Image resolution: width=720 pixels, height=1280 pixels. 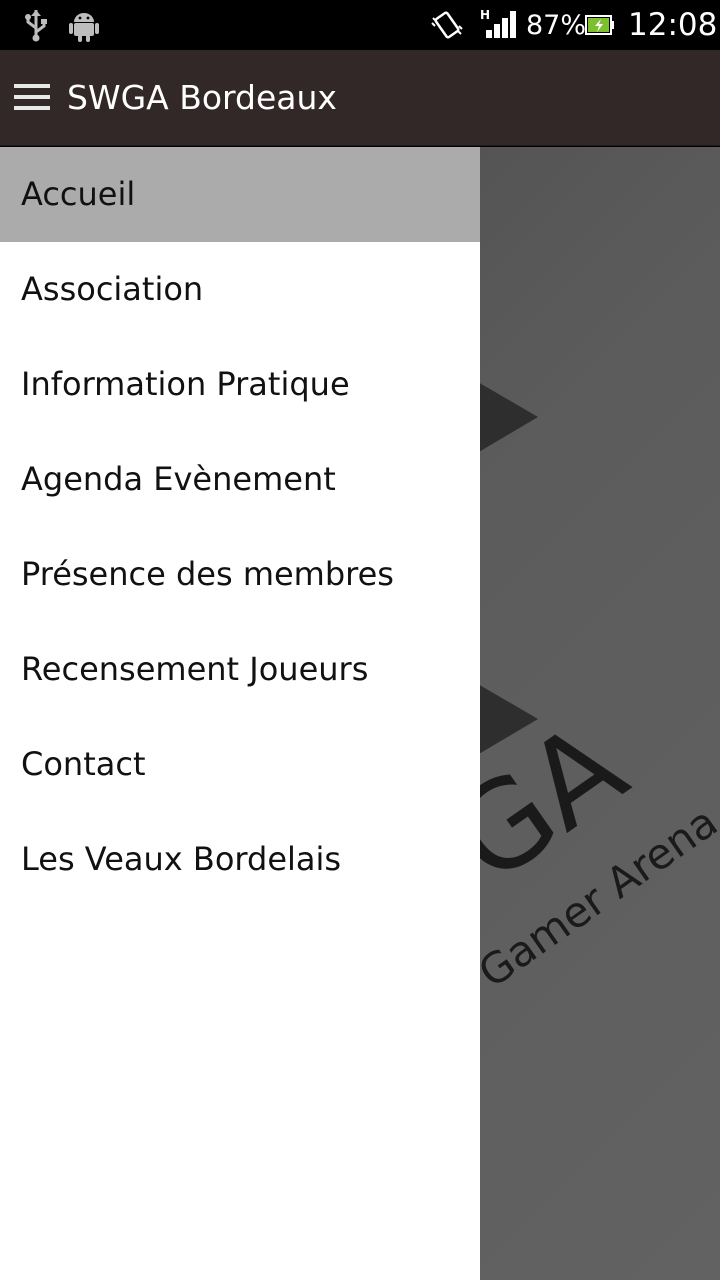 What do you see at coordinates (360, 25) in the screenshot?
I see `status-bar: H 87% 12:08` at bounding box center [360, 25].